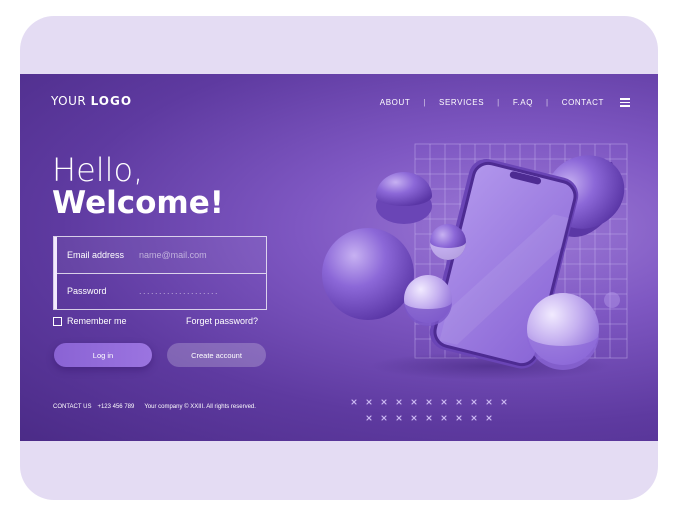  What do you see at coordinates (448, 242) in the screenshot?
I see `sphere-small-top` at bounding box center [448, 242].